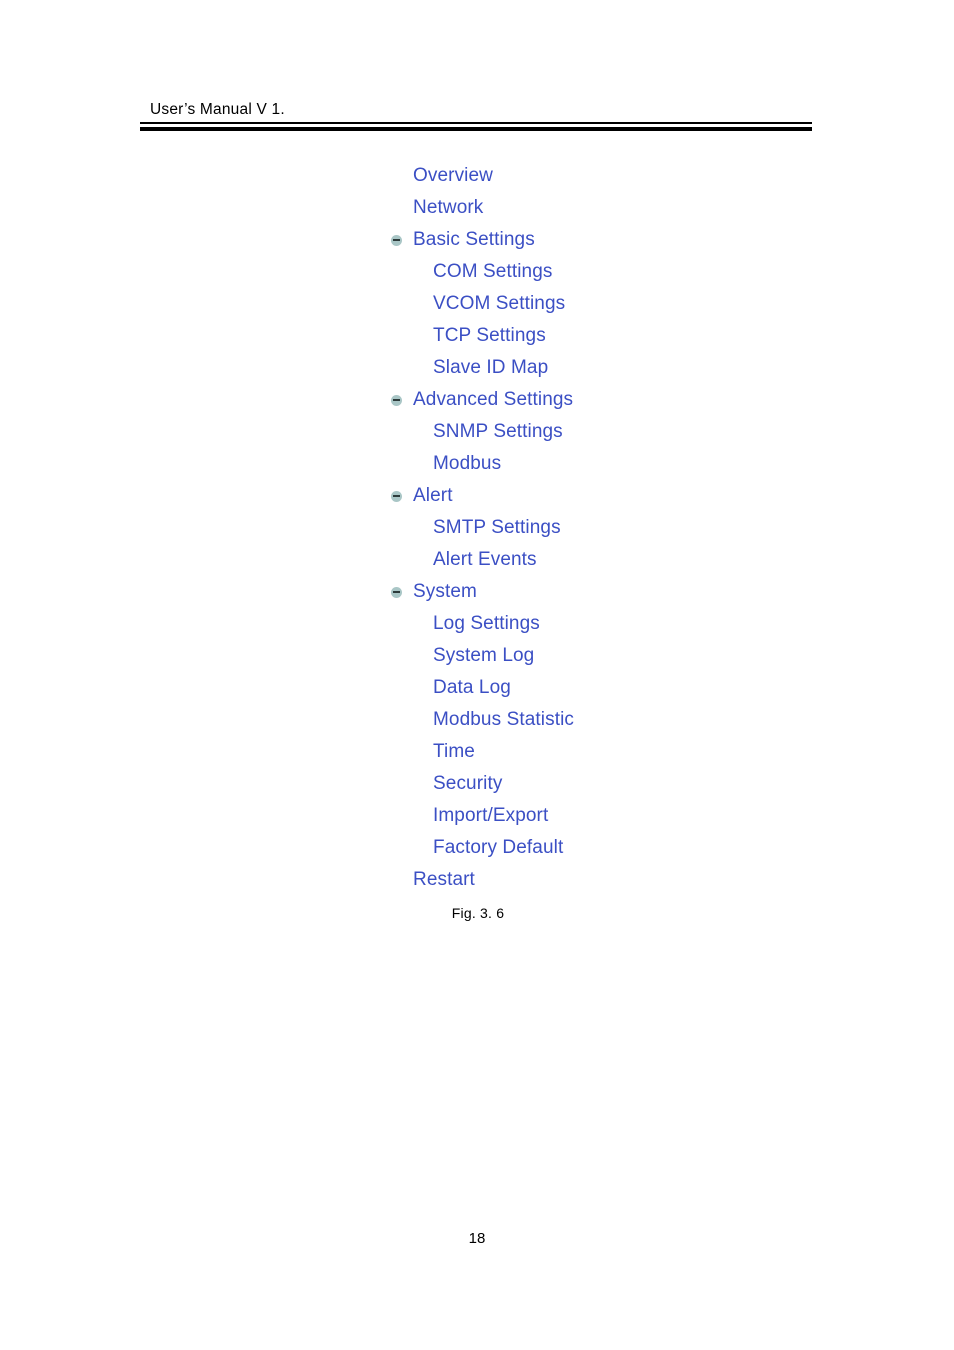 This screenshot has width=954, height=1350. What do you see at coordinates (454, 751) in the screenshot?
I see `nav-item-label: Time` at bounding box center [454, 751].